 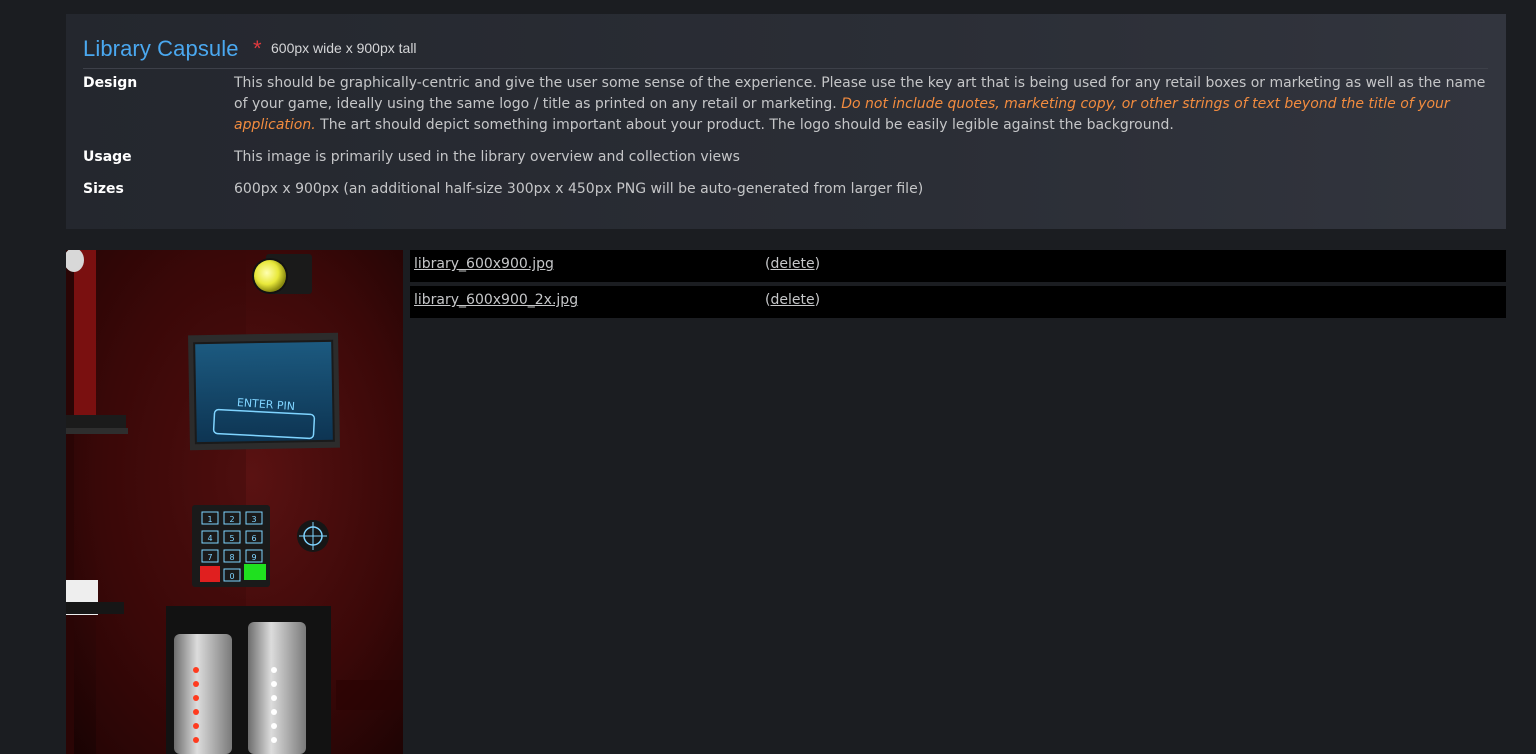 What do you see at coordinates (110, 83) in the screenshot?
I see `design-label: Design` at bounding box center [110, 83].